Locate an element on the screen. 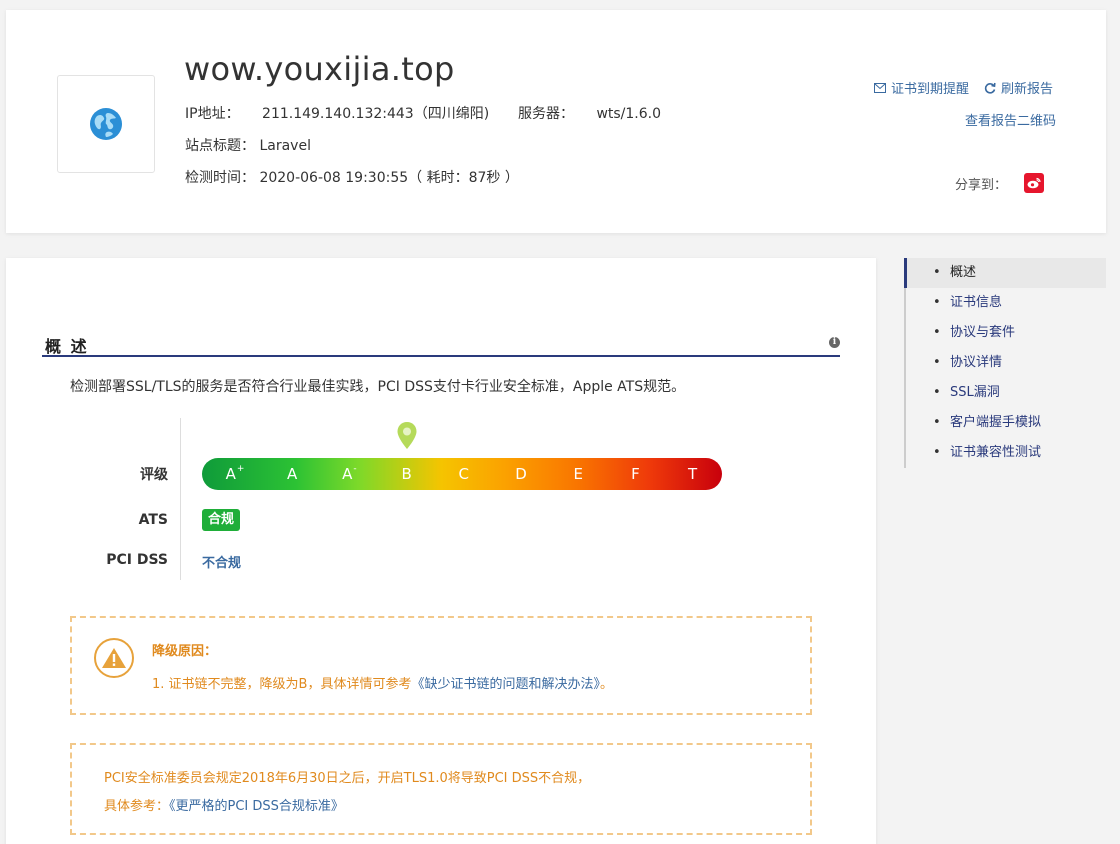 The image size is (1120, 844). divider-line is located at coordinates (180, 499).